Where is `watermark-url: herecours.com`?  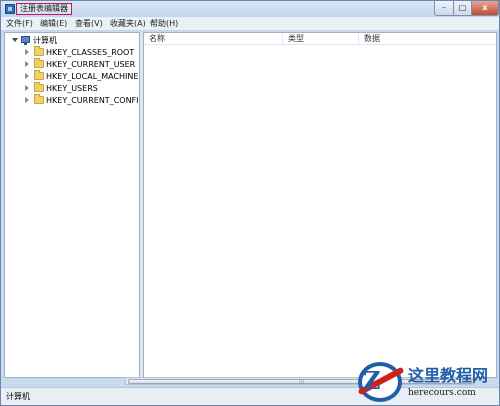 watermark-url: herecours.com is located at coordinates (442, 393).